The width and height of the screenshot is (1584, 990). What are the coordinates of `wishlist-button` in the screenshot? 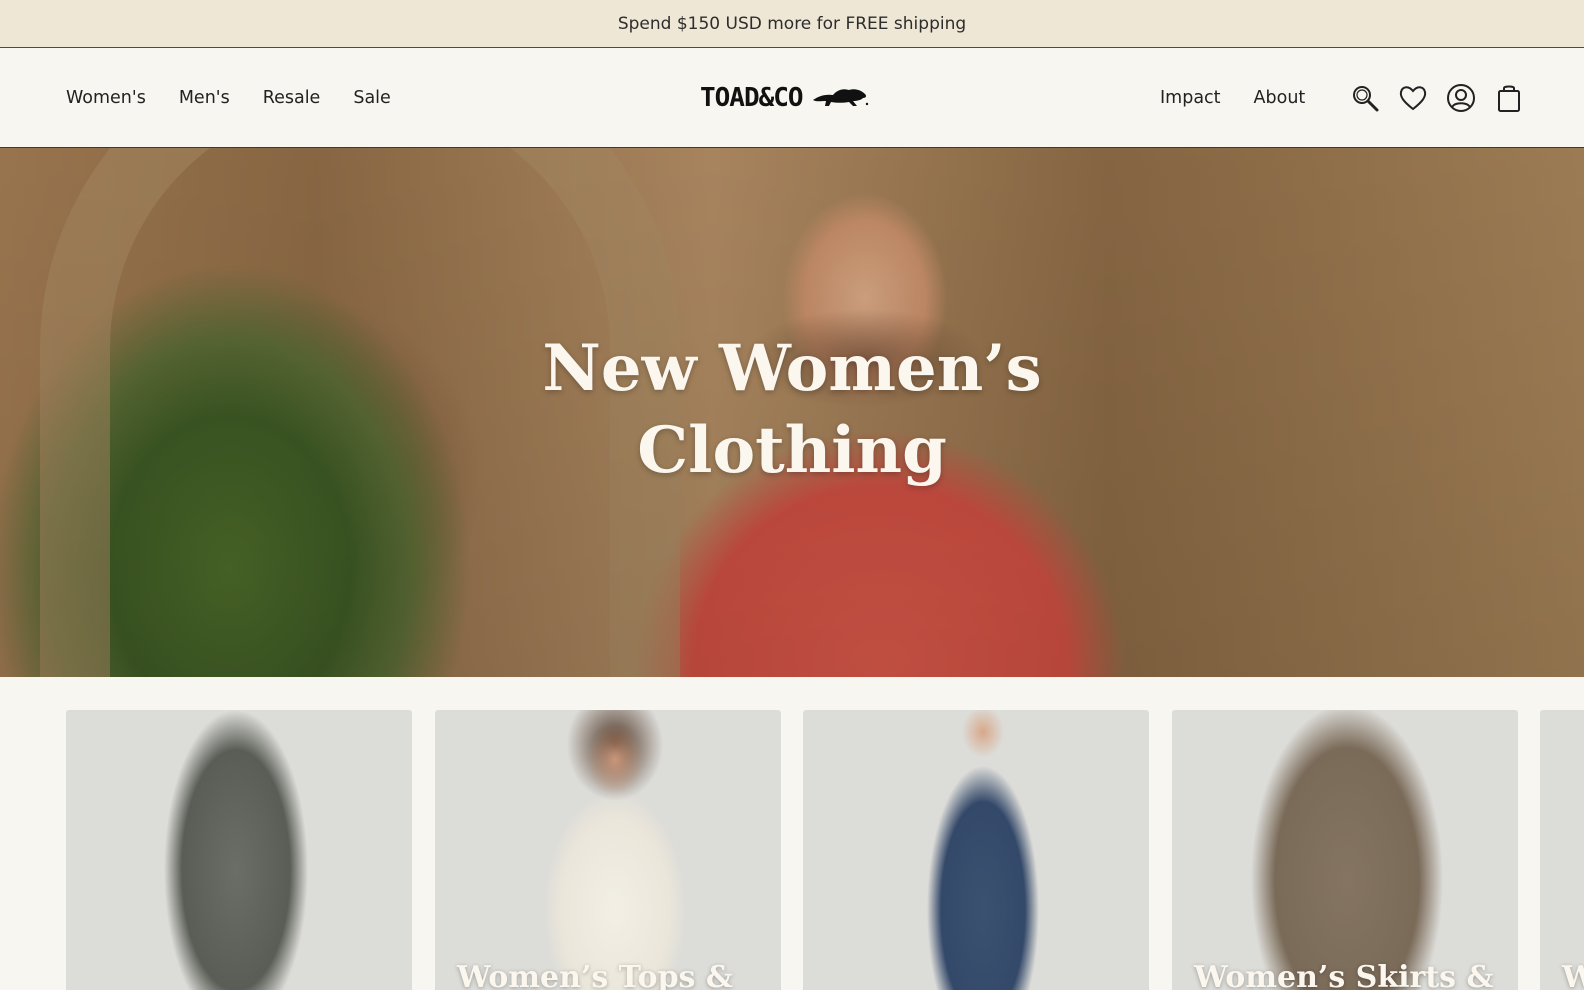 It's located at (1413, 98).